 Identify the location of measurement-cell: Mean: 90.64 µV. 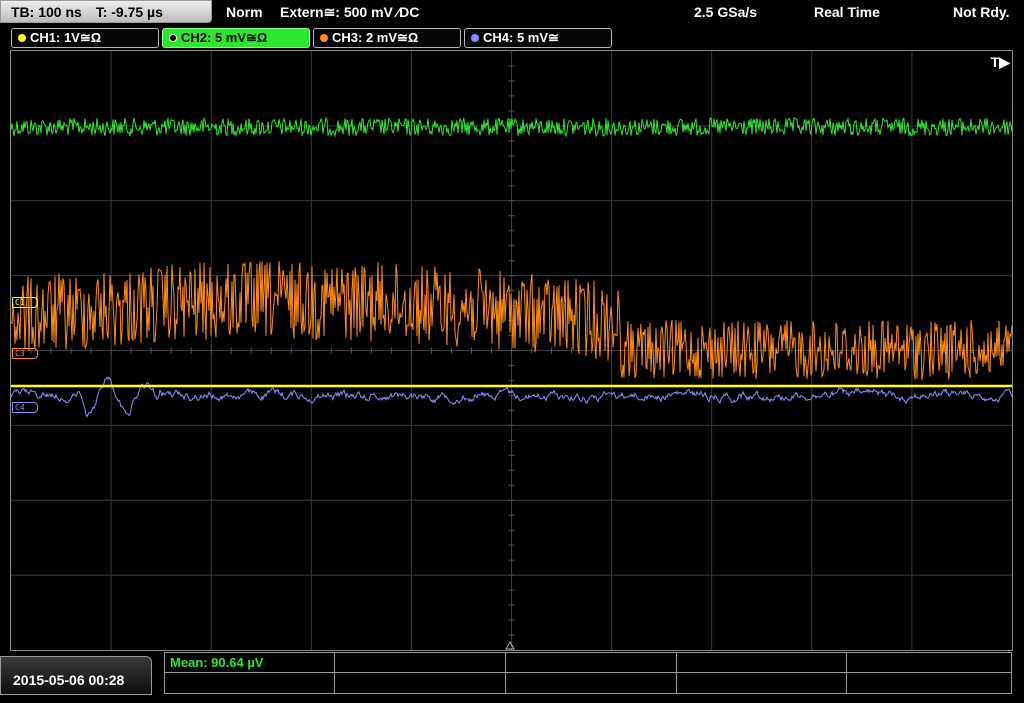
(250, 663).